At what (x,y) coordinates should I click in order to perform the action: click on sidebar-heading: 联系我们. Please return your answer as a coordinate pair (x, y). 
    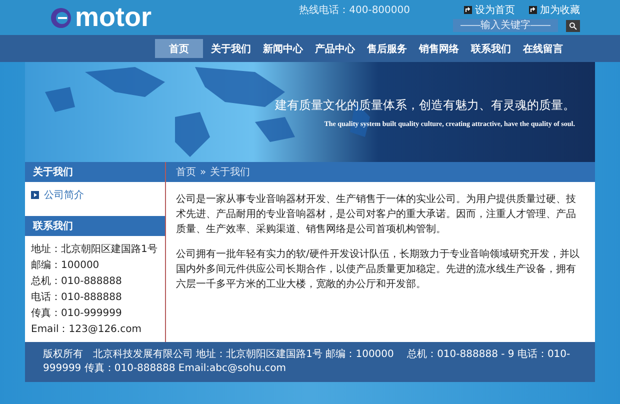
    Looking at the image, I should click on (95, 226).